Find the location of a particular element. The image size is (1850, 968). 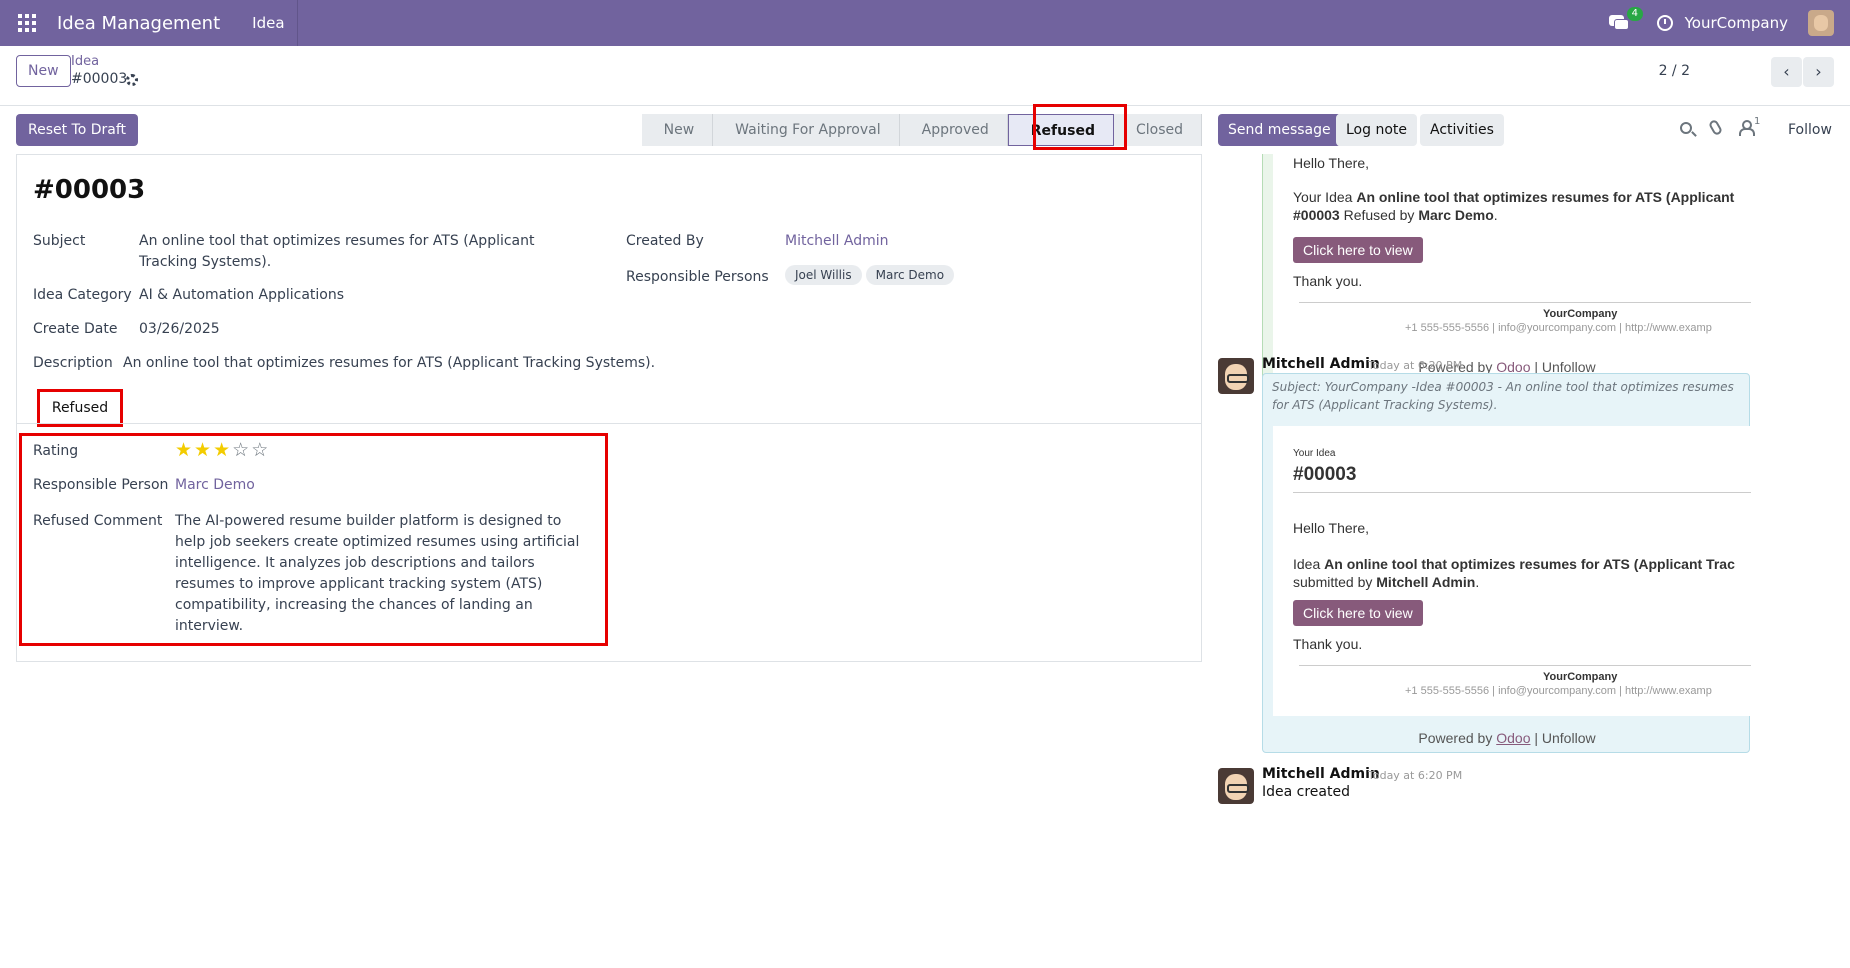

refused-comment-label: Refused Comment is located at coordinates (98, 521).